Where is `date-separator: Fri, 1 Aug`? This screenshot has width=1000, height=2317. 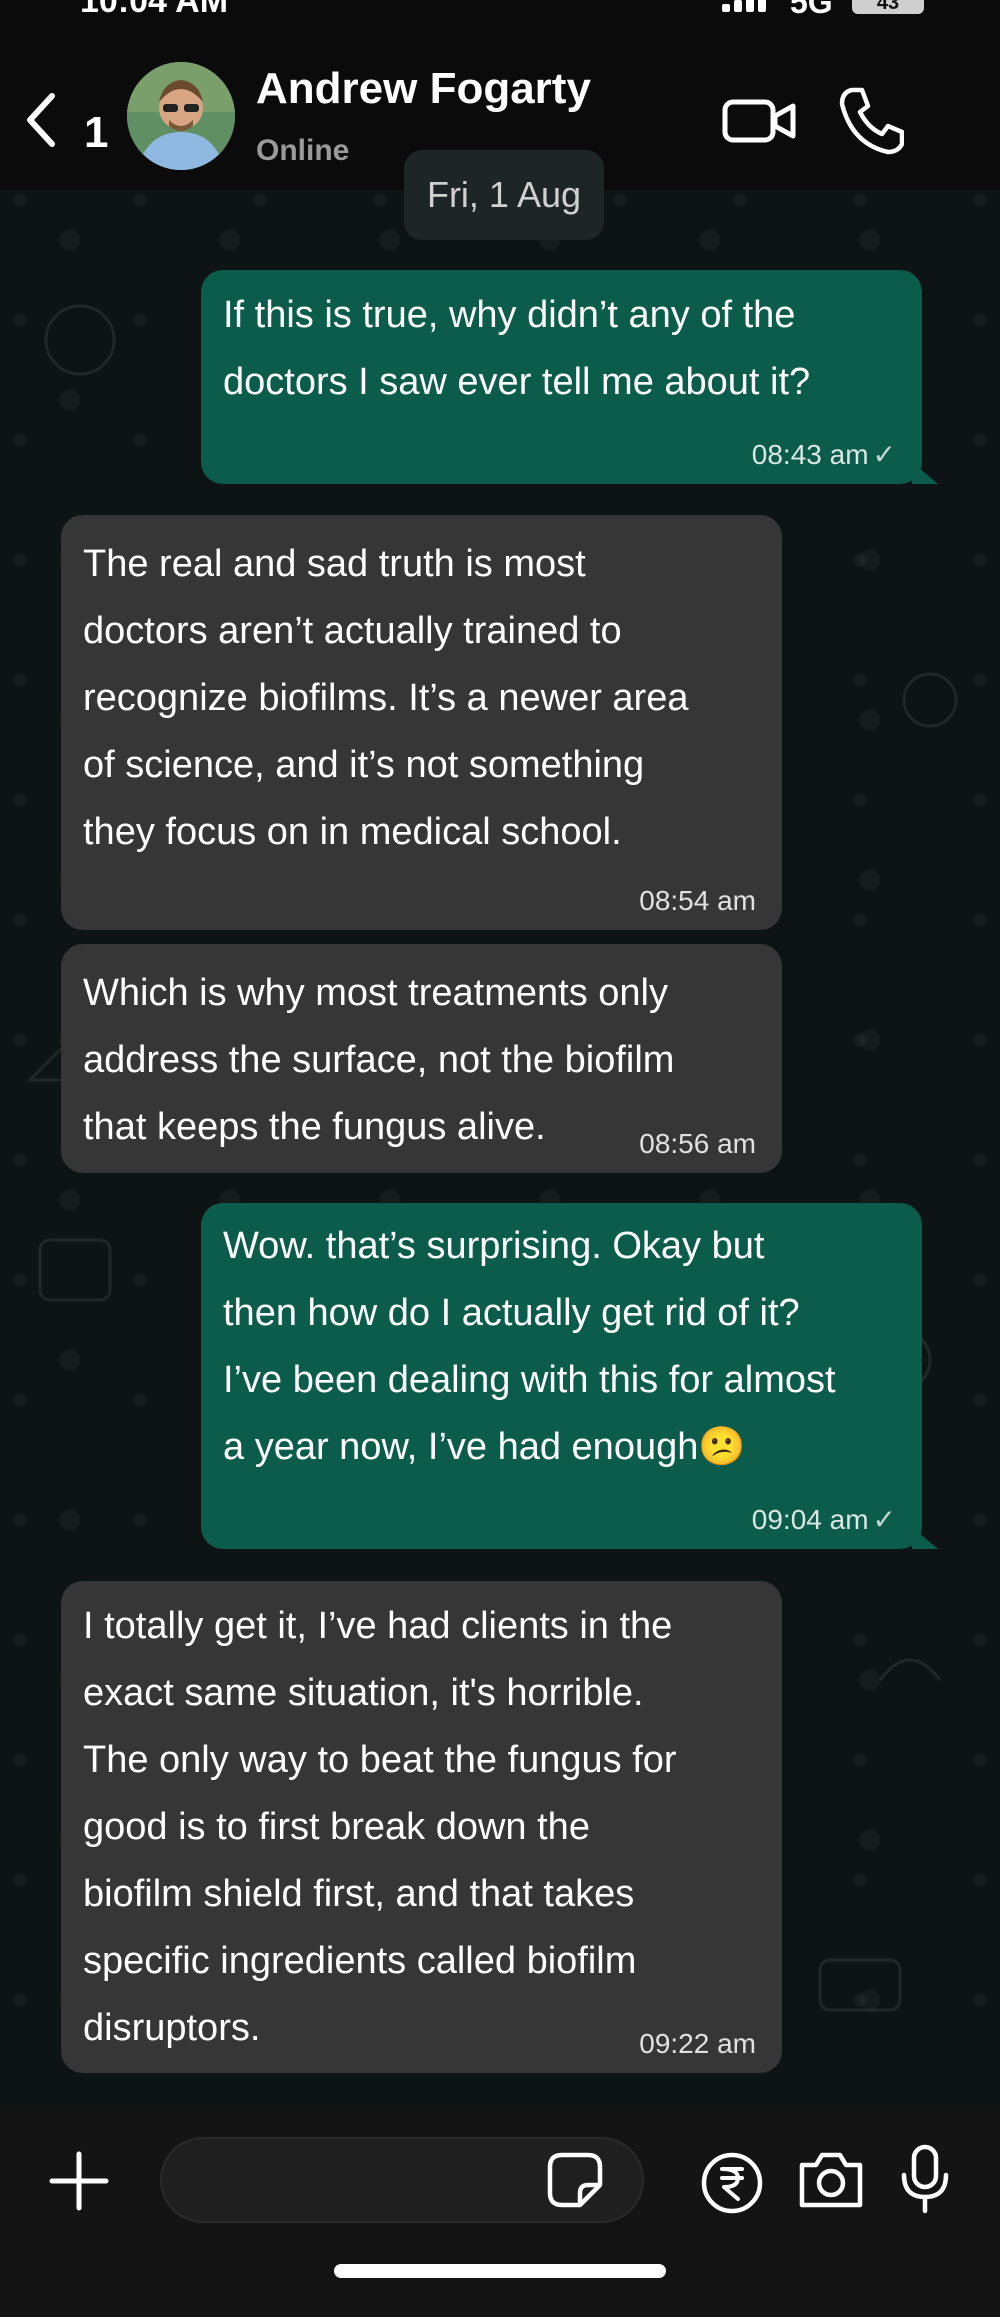
date-separator: Fri, 1 Aug is located at coordinates (504, 195).